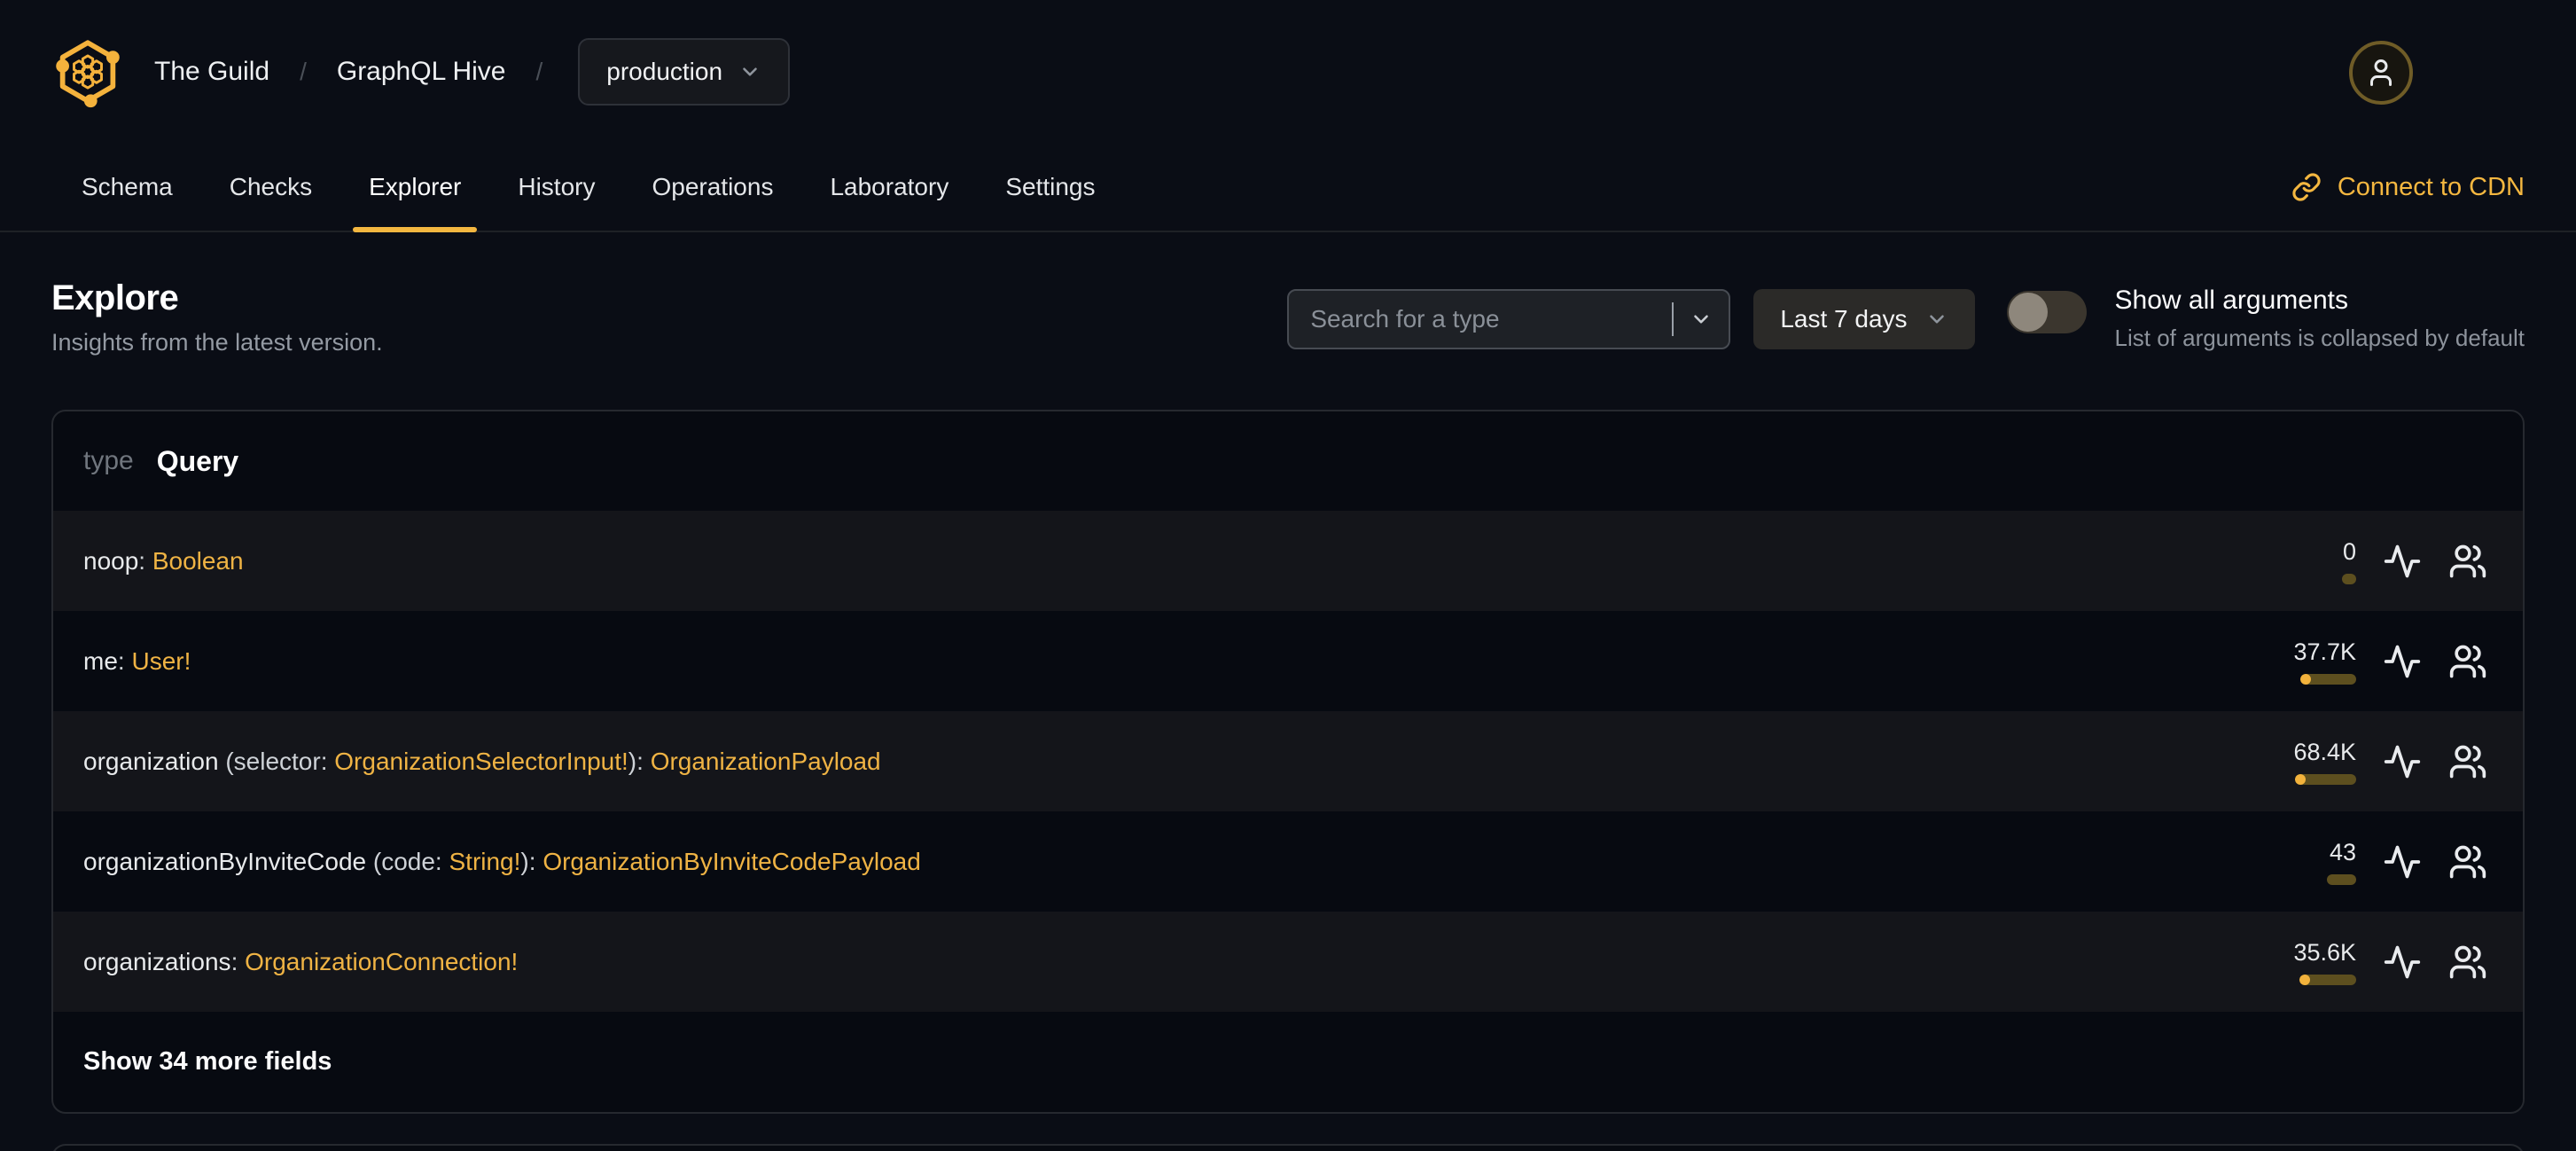  I want to click on user-avatar, so click(2381, 73).